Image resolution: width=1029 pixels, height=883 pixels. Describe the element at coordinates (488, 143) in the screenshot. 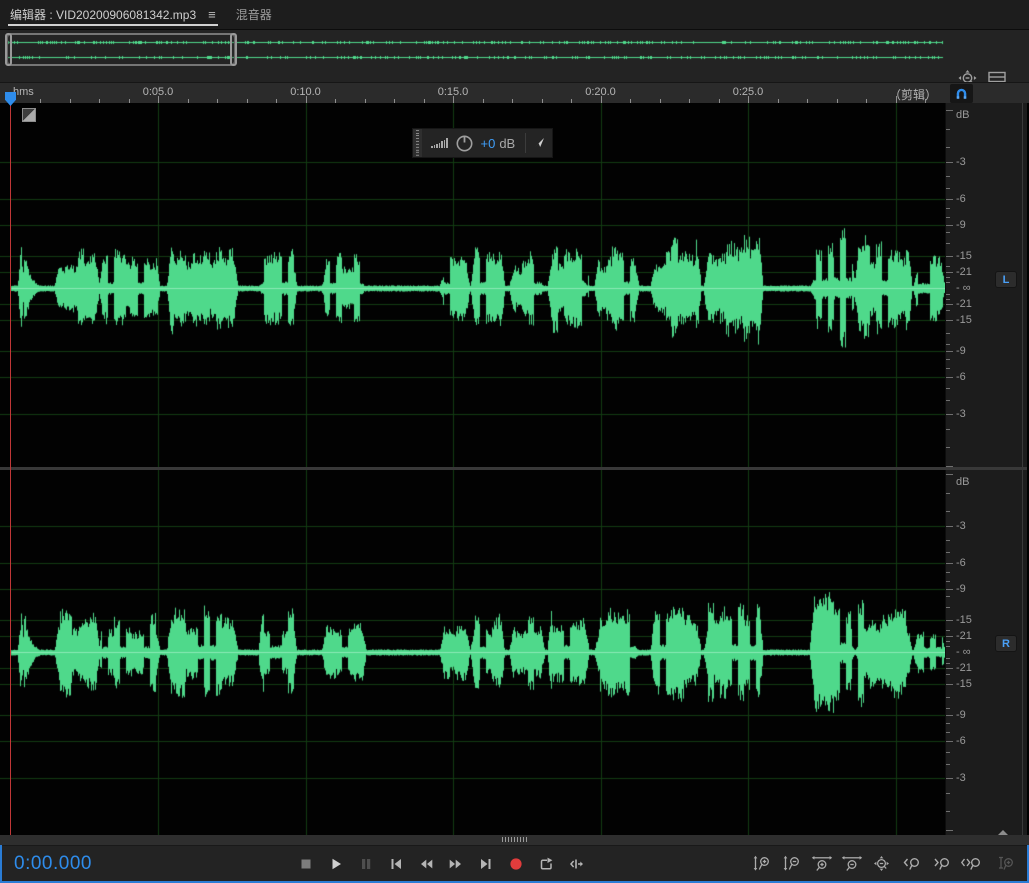

I see `gain-value: +0` at that location.